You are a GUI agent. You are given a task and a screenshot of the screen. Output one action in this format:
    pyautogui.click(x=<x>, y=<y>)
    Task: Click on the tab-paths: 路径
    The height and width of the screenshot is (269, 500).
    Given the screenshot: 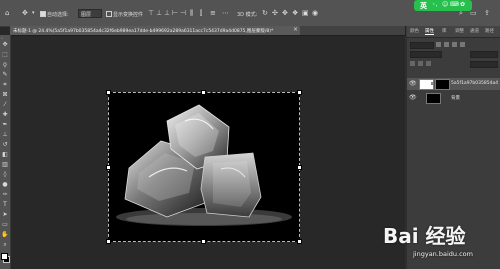 What is the action you would take?
    pyautogui.click(x=489, y=31)
    